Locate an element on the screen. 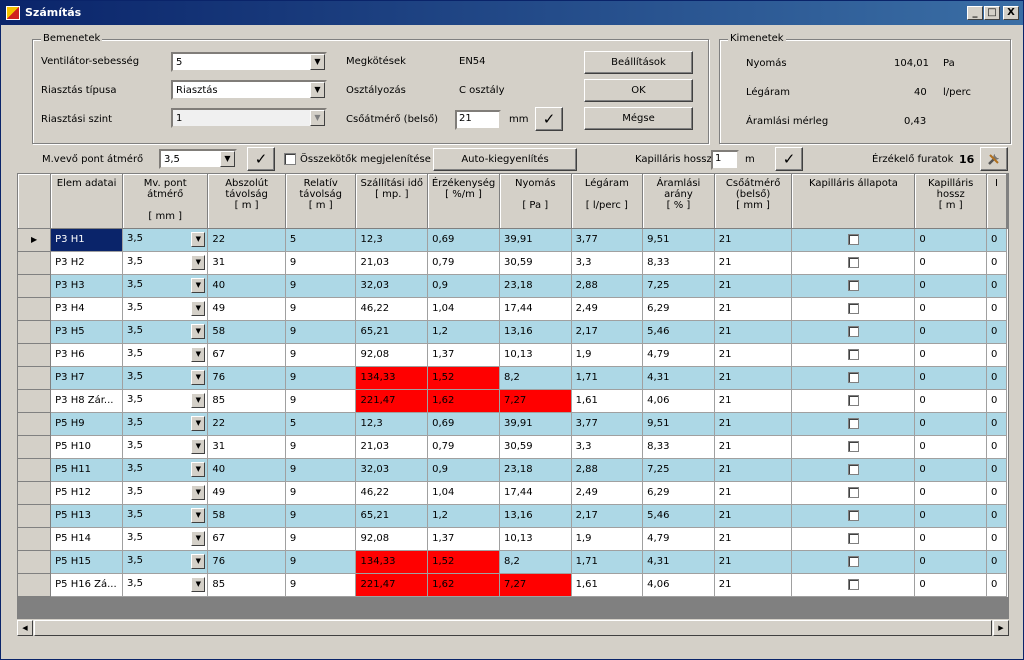 The width and height of the screenshot is (1024, 660). horizontal-scrollbar: ◀ ▶ is located at coordinates (513, 627).